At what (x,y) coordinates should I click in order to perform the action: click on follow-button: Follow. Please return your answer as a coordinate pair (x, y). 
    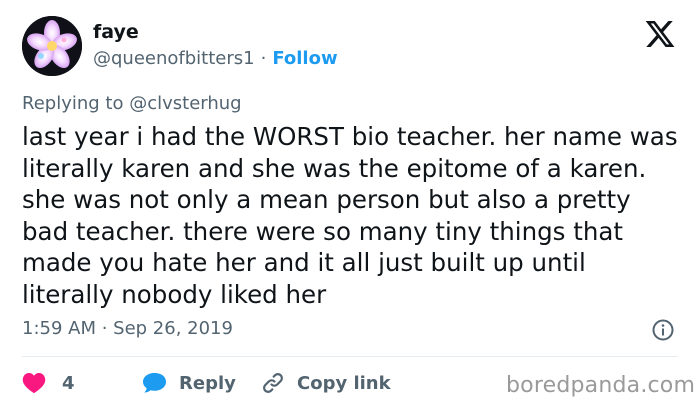
    Looking at the image, I should click on (304, 58).